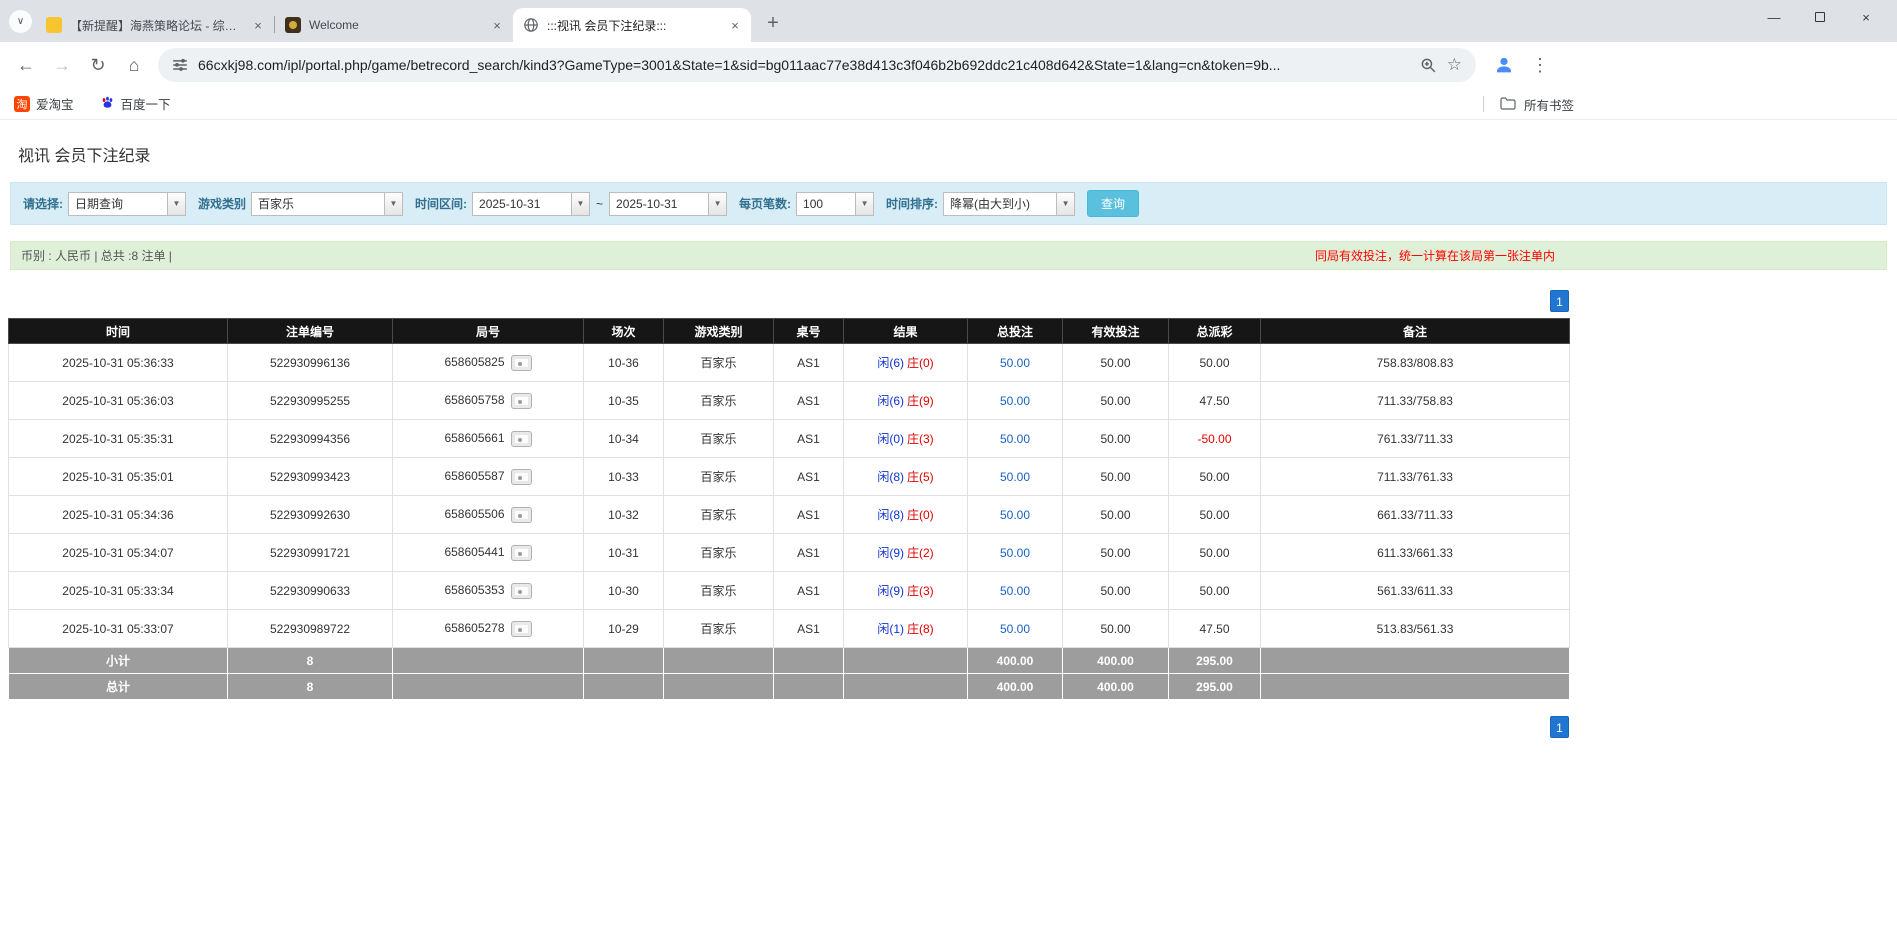 This screenshot has width=1897, height=930. What do you see at coordinates (134, 65) in the screenshot?
I see `home-button: ⌂` at bounding box center [134, 65].